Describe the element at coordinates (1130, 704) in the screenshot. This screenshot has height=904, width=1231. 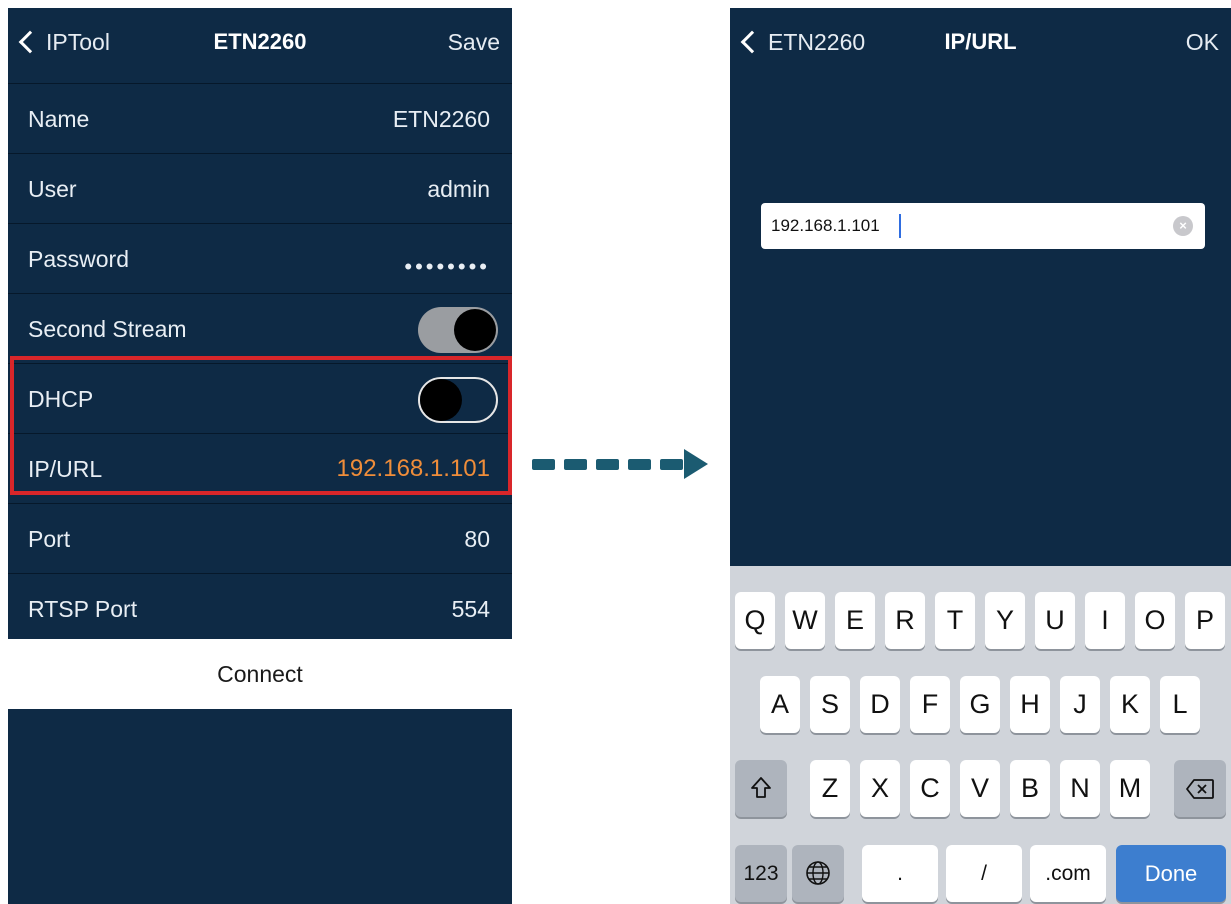
I see `key-k: K` at that location.